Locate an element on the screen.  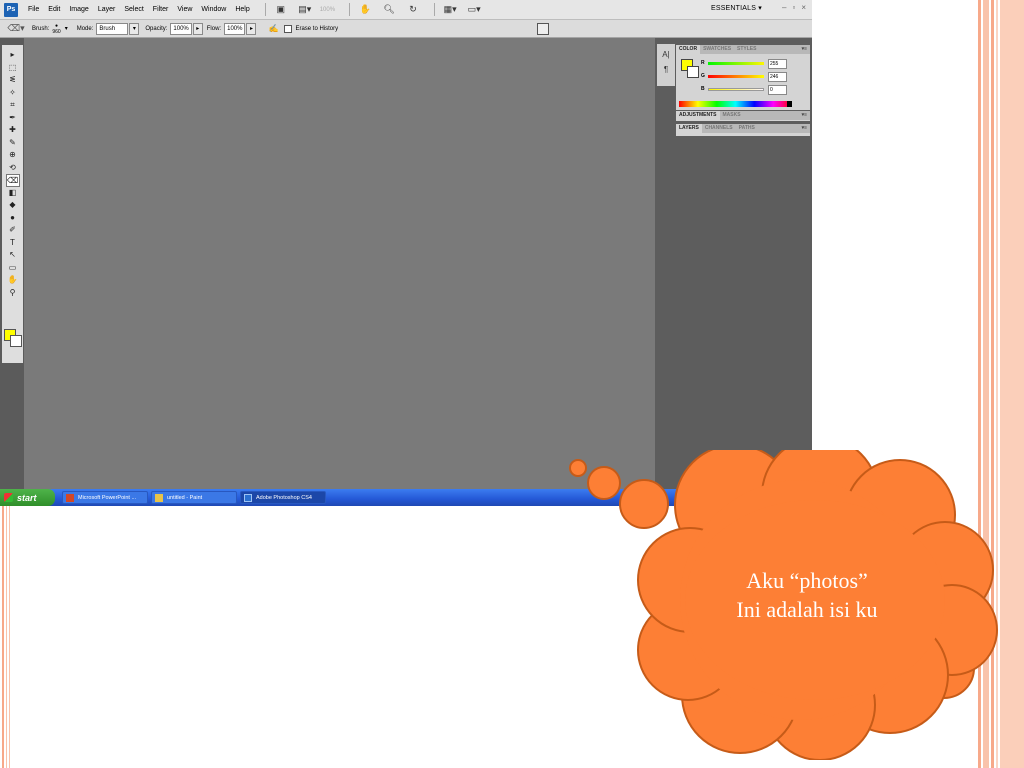
brush-label: Brush: is located at coordinates (41, 28).